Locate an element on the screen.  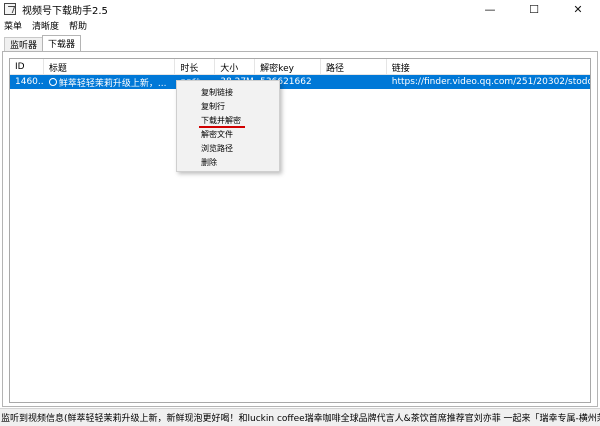
context-menu: 复制链接 复制行 下载并解密 解密文件 浏览路径 删除 is located at coordinates (228, 126).